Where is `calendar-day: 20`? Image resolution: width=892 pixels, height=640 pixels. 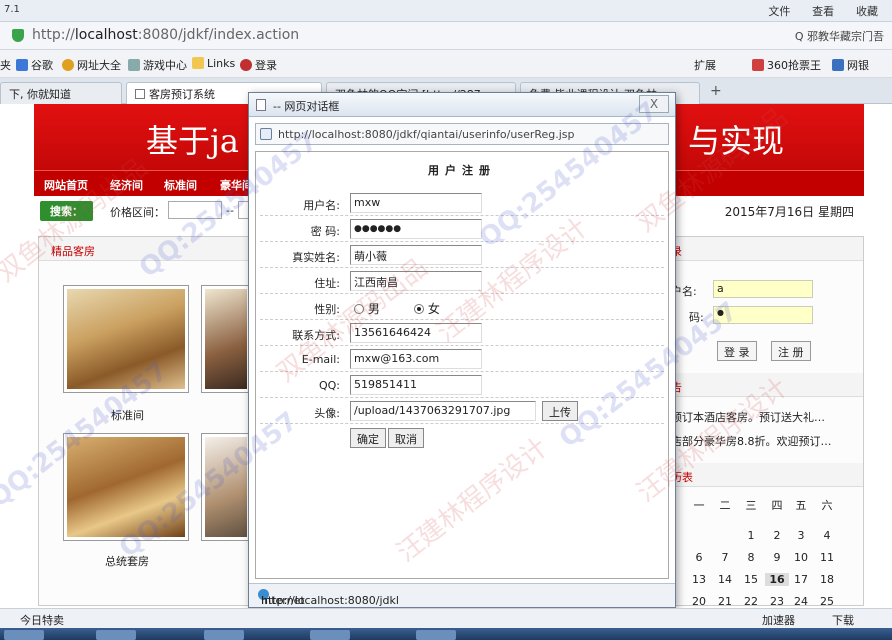
calendar-day: 20 is located at coordinates (699, 601).